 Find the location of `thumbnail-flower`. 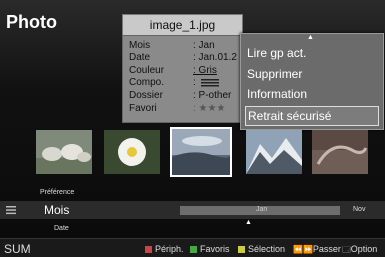

thumbnail-flower is located at coordinates (132, 152).